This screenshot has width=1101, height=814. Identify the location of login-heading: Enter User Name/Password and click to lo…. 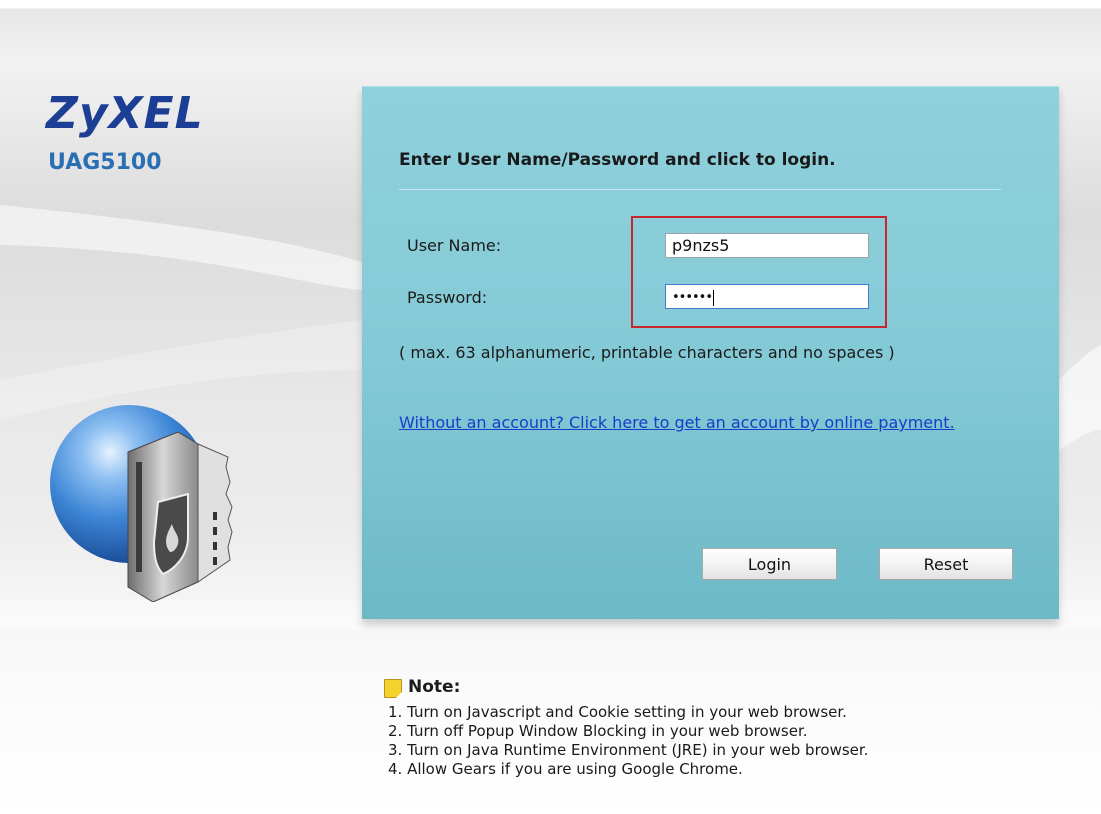
(617, 160).